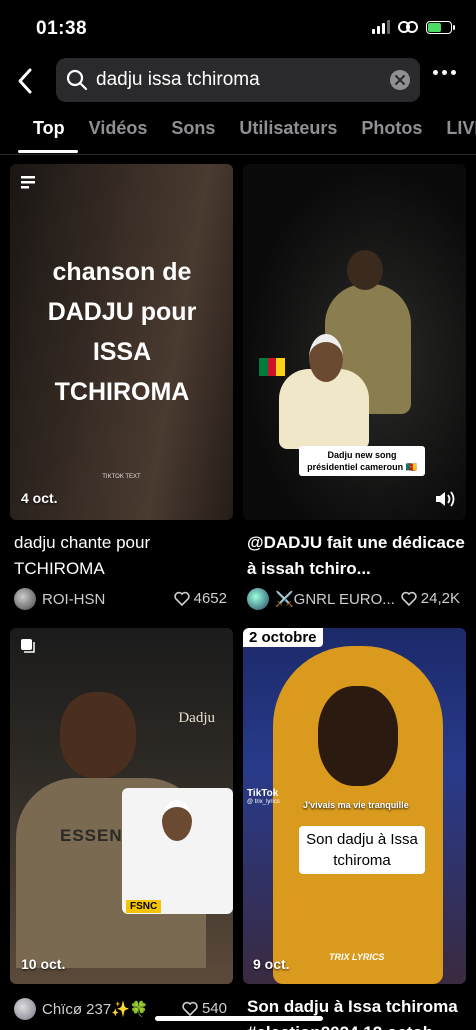 The width and height of the screenshot is (476, 1030). I want to click on watermark-text: TRIX LYRICS, so click(357, 957).